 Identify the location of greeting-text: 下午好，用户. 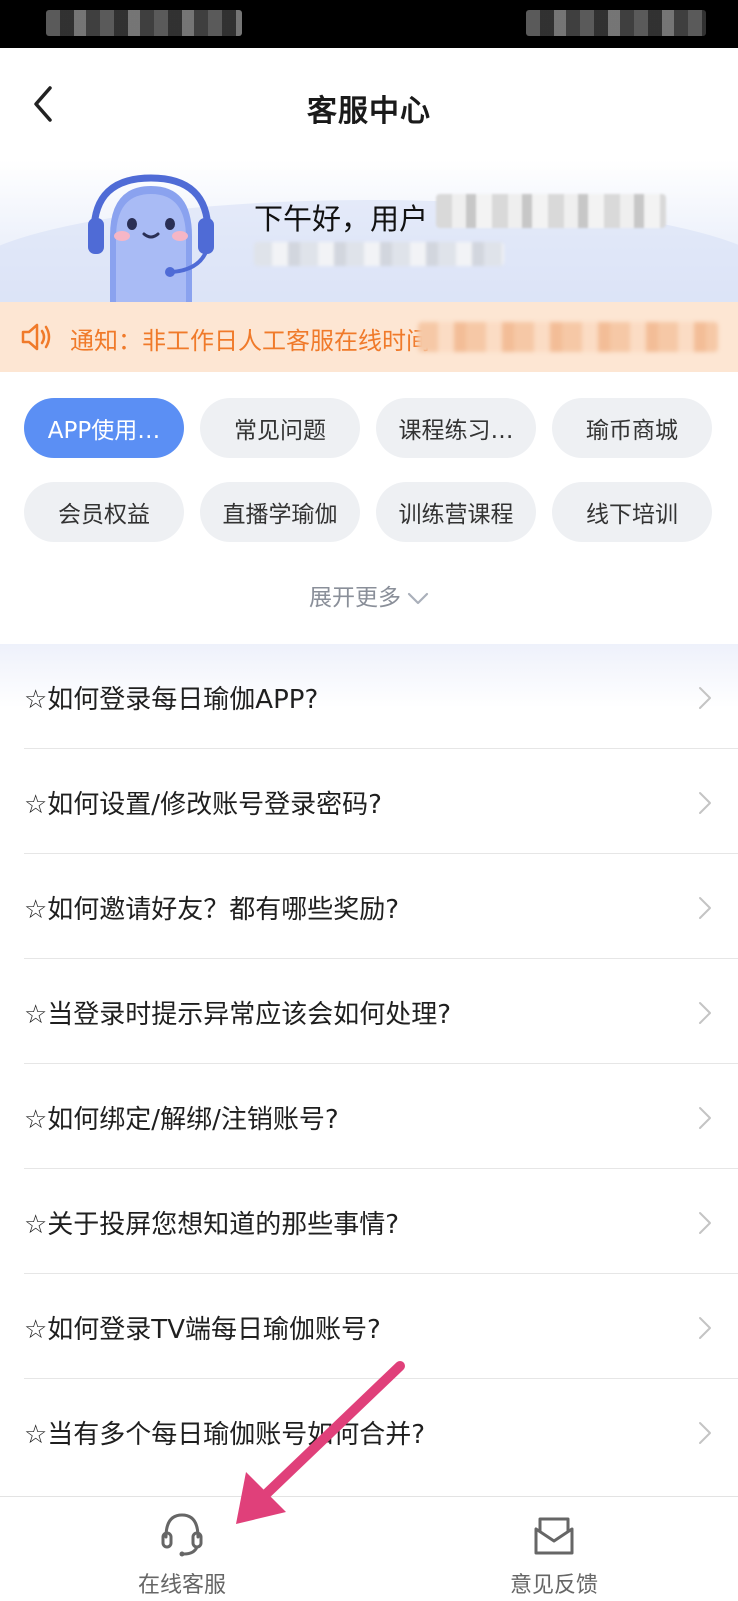
(341, 219).